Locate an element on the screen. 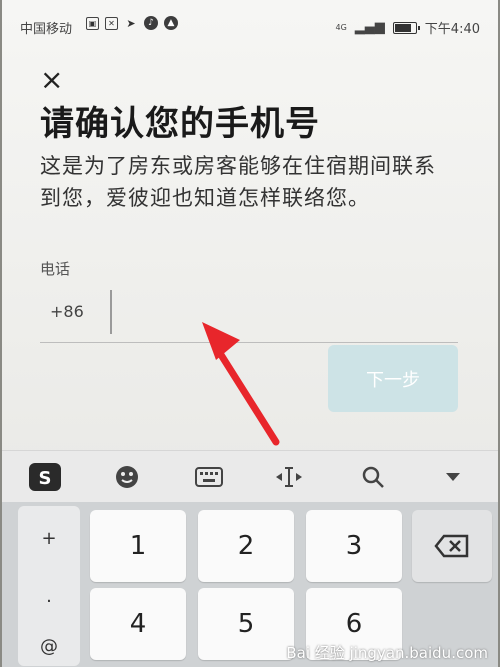 The image size is (500, 667). keyboard-icon is located at coordinates (209, 477).